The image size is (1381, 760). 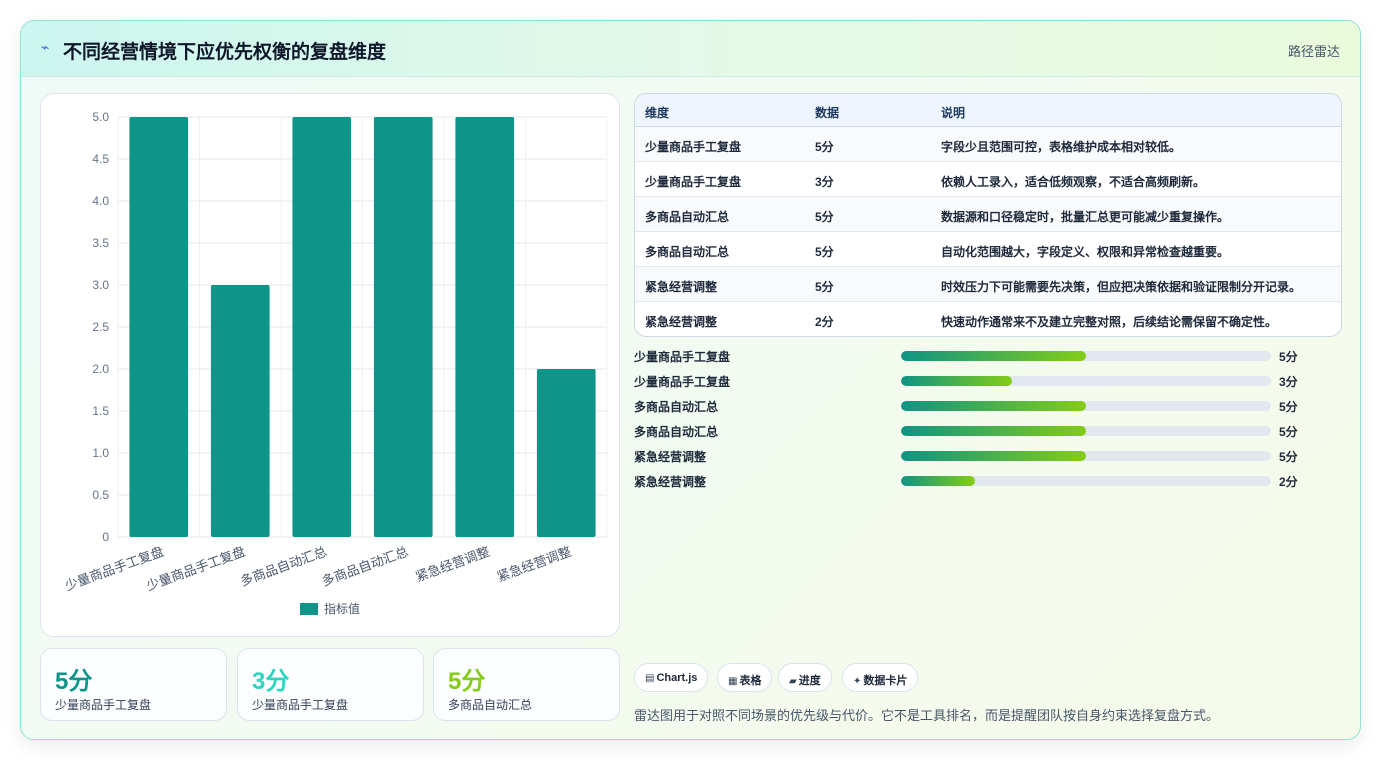 What do you see at coordinates (100, 117) in the screenshot?
I see `y-tick-label: 5.0` at bounding box center [100, 117].